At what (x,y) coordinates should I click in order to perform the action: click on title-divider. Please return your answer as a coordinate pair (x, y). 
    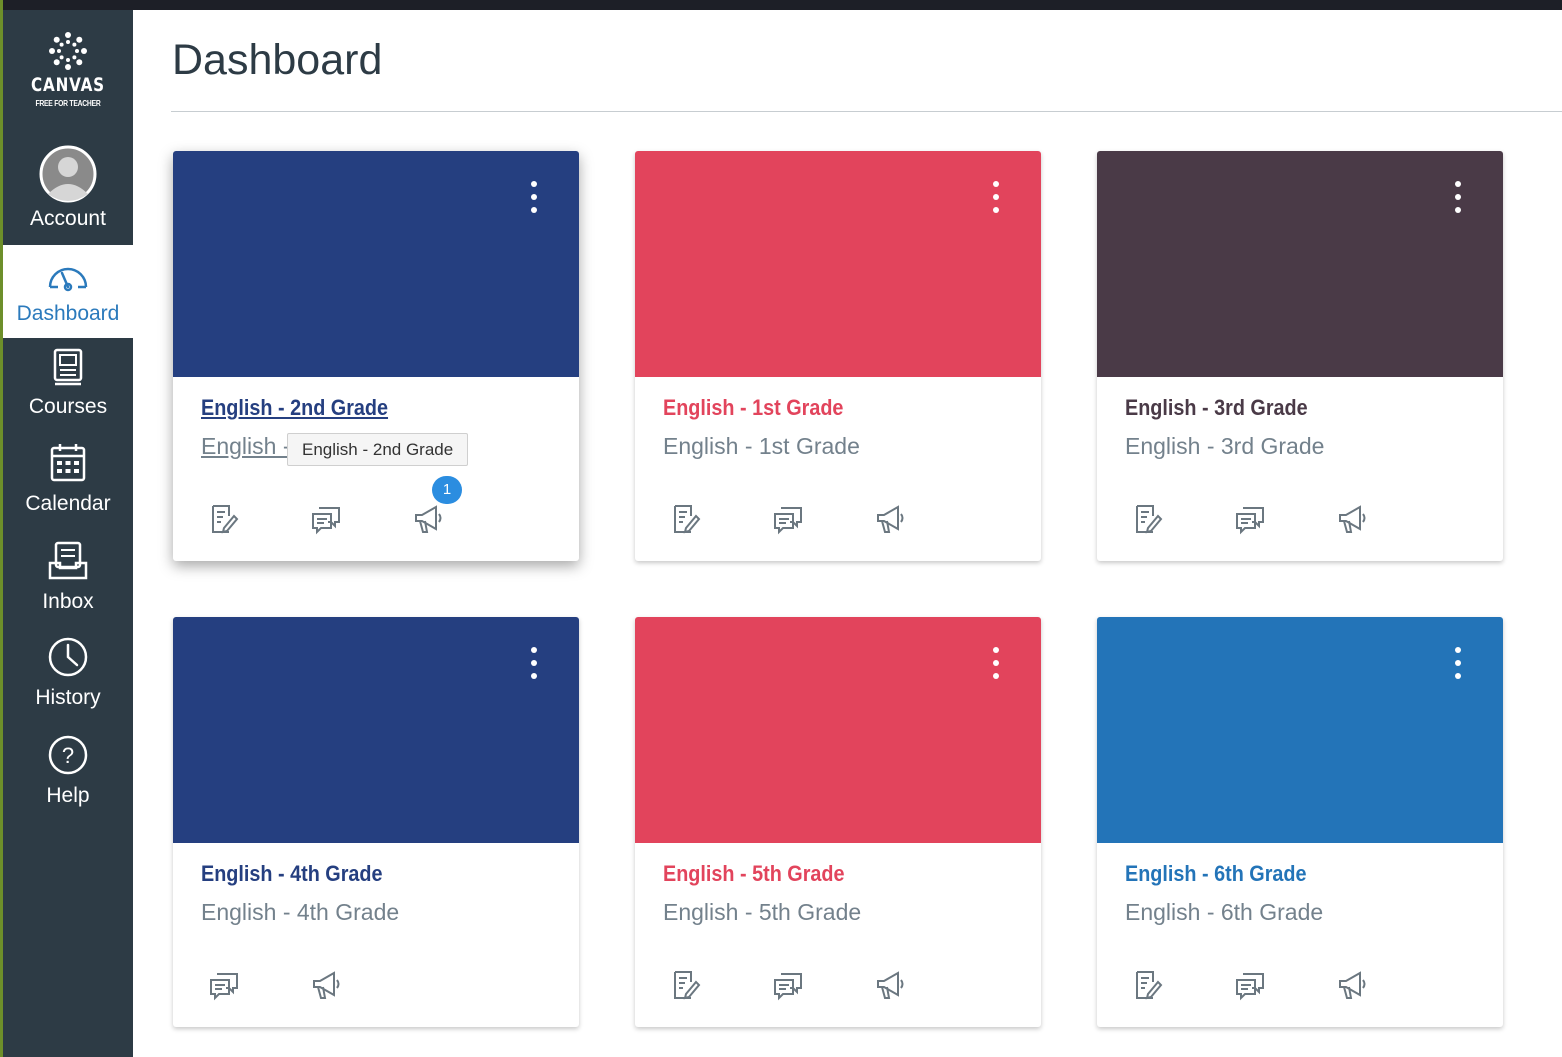
    Looking at the image, I should click on (866, 111).